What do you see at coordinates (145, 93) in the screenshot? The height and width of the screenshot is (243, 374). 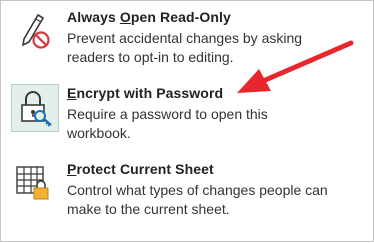 I see `menu-item-title: Encrypt with Password` at bounding box center [145, 93].